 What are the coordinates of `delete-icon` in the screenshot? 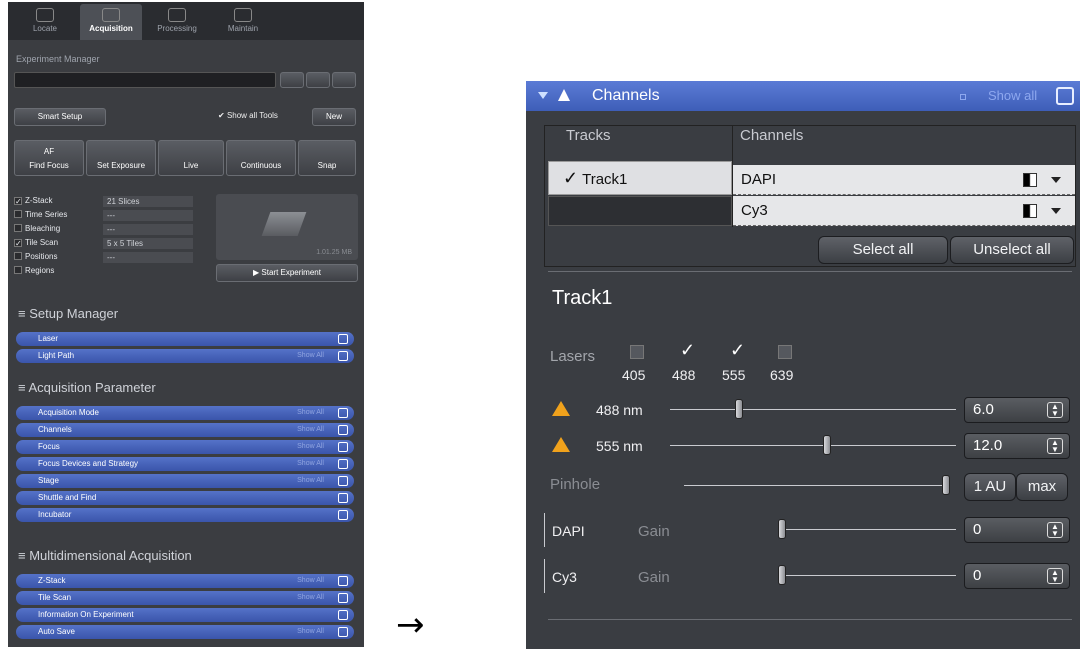 It's located at (344, 80).